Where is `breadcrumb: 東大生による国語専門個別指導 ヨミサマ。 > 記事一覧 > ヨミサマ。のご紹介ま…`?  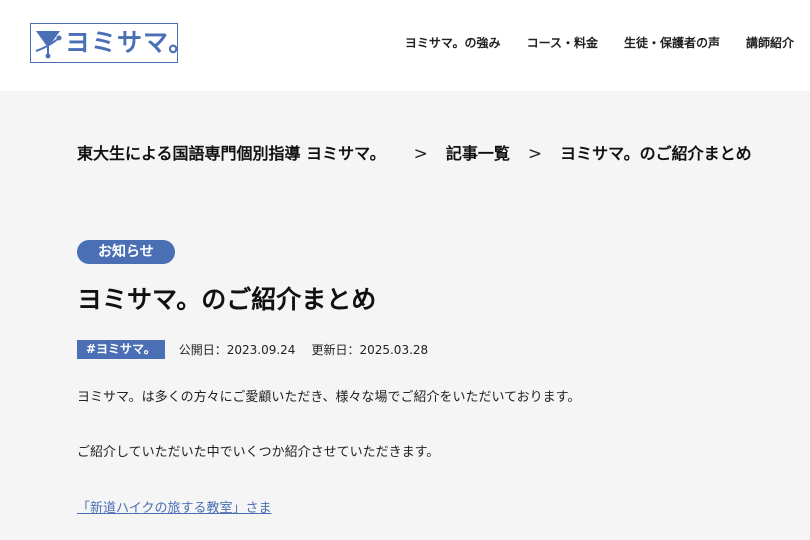
breadcrumb: 東大生による国語専門個別指導 ヨミサマ。 > 記事一覧 > ヨミサマ。のご紹介ま… is located at coordinates (414, 154).